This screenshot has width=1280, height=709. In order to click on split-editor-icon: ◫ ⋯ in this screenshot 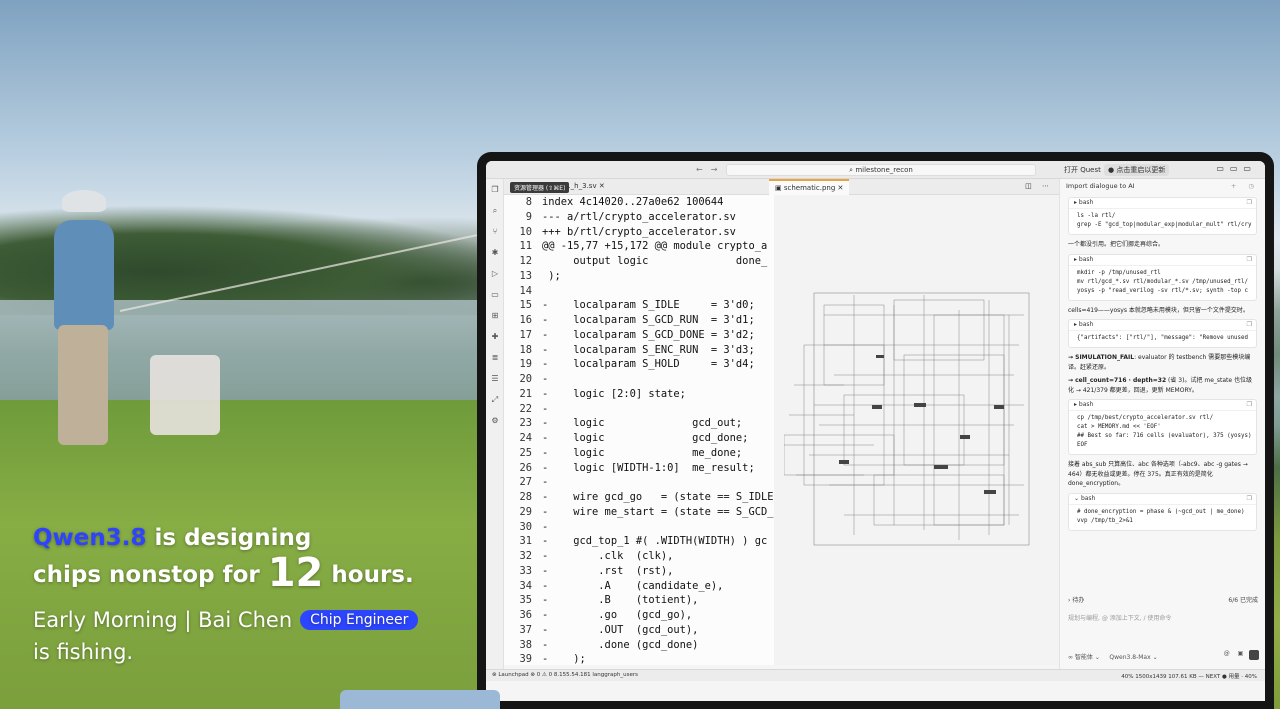, I will do `click(1039, 186)`.